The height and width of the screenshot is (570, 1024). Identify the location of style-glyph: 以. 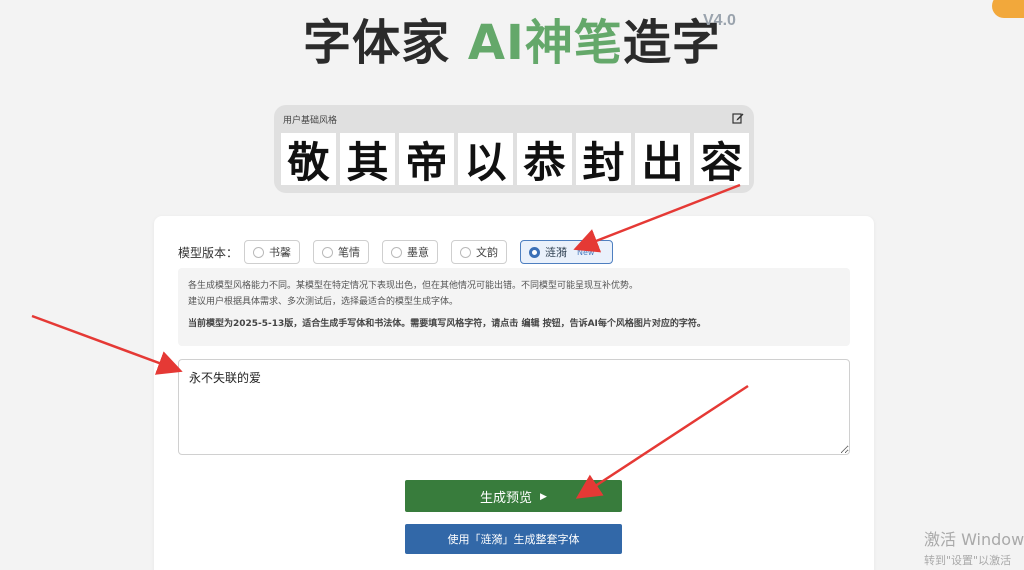
(485, 160).